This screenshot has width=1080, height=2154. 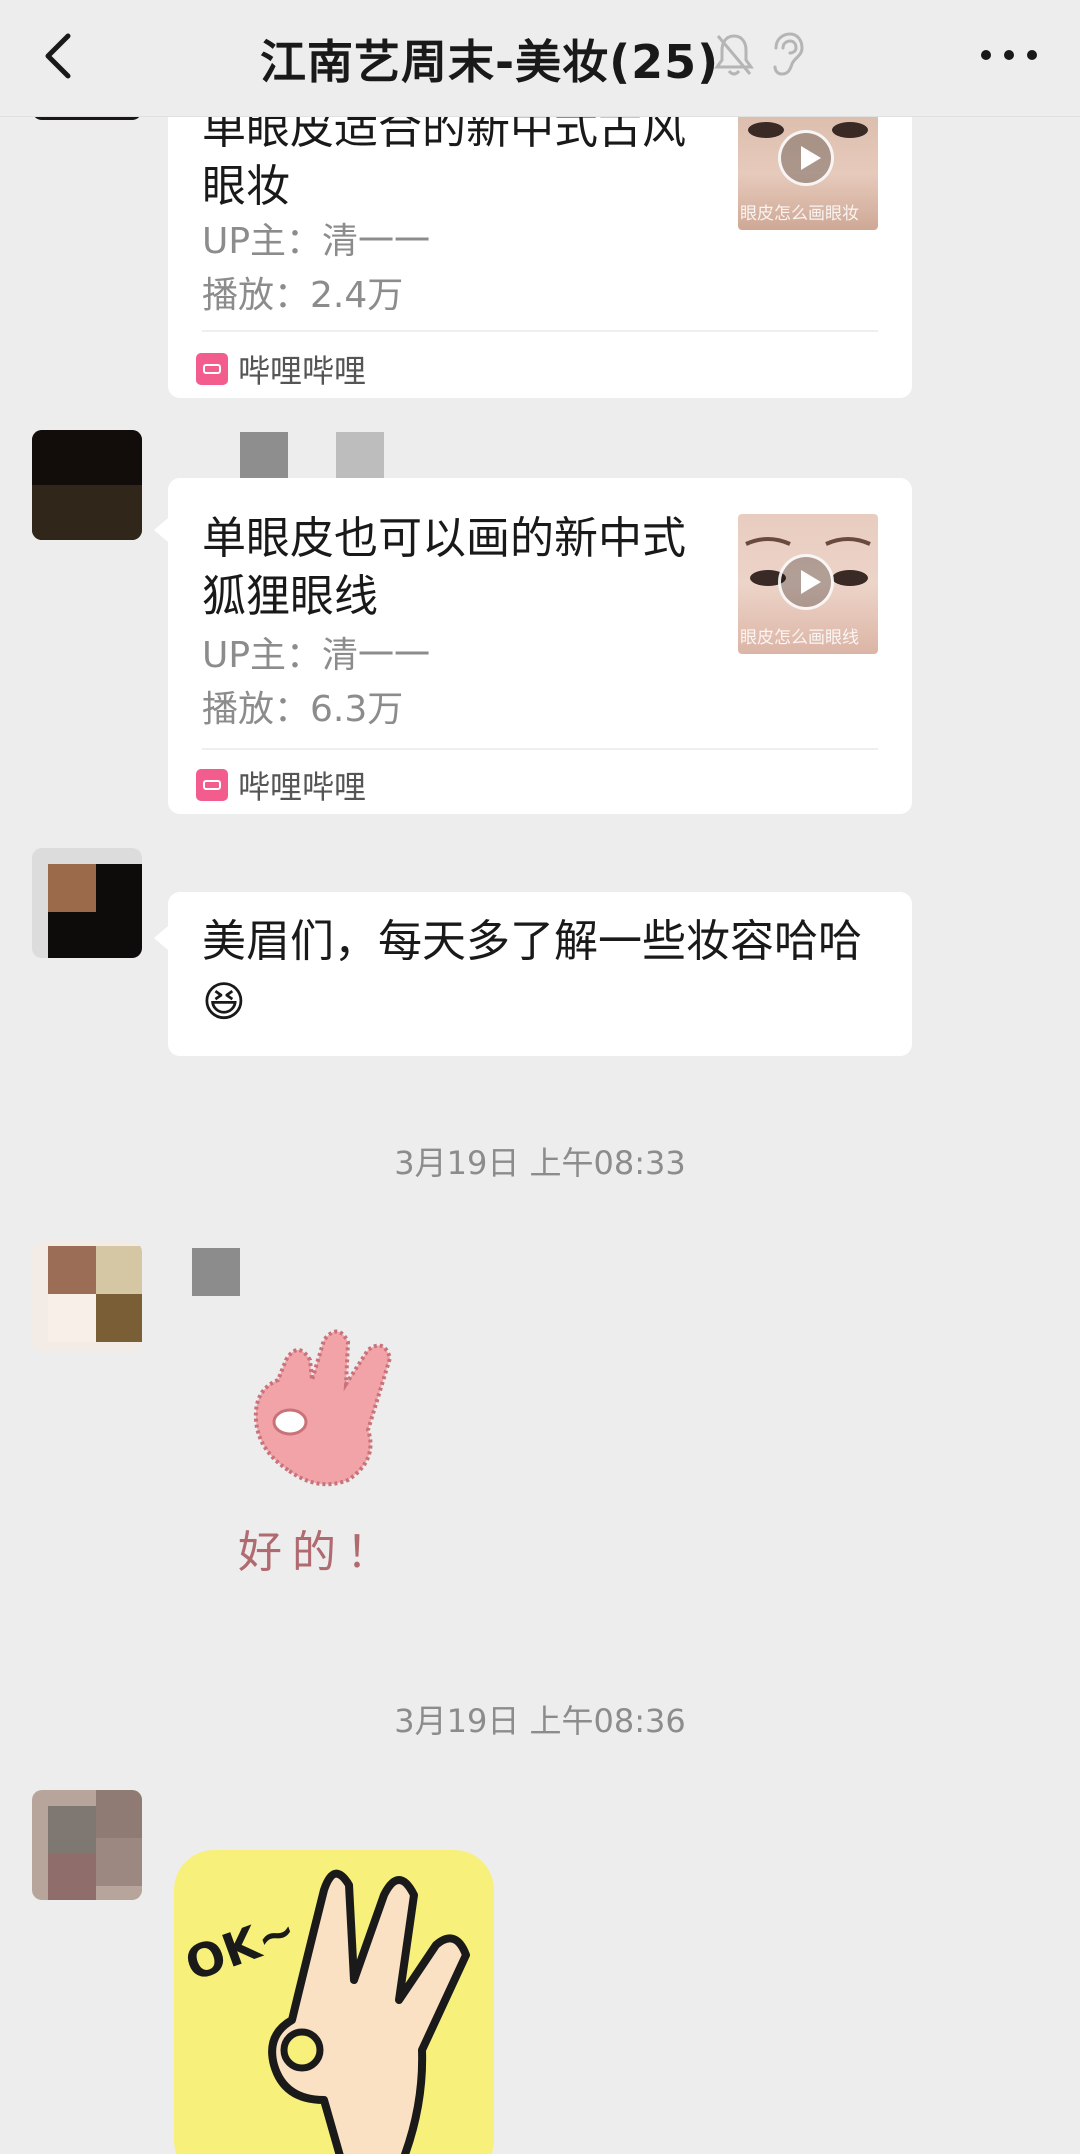 I want to click on chevron-left-icon, so click(x=58, y=56).